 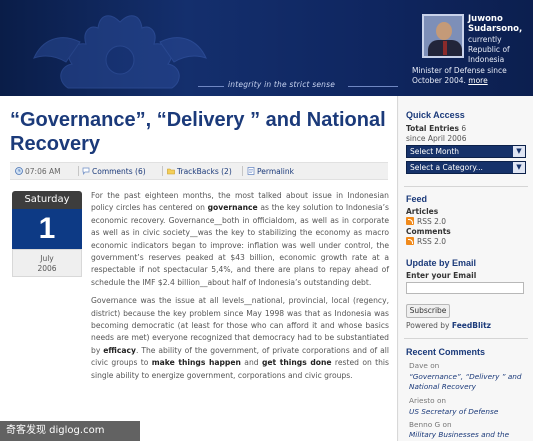 What do you see at coordinates (422, 211) in the screenshot?
I see `articles-label: Articles` at bounding box center [422, 211].